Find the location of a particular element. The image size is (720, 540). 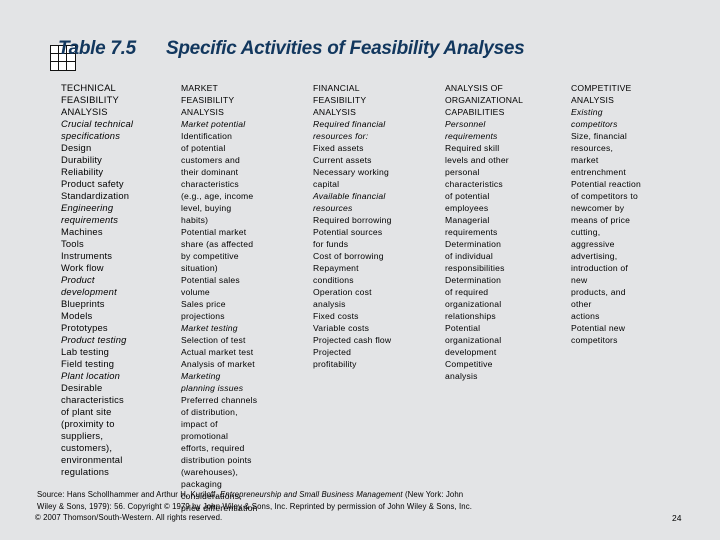

activity-item: organizational is located at coordinates (473, 340).